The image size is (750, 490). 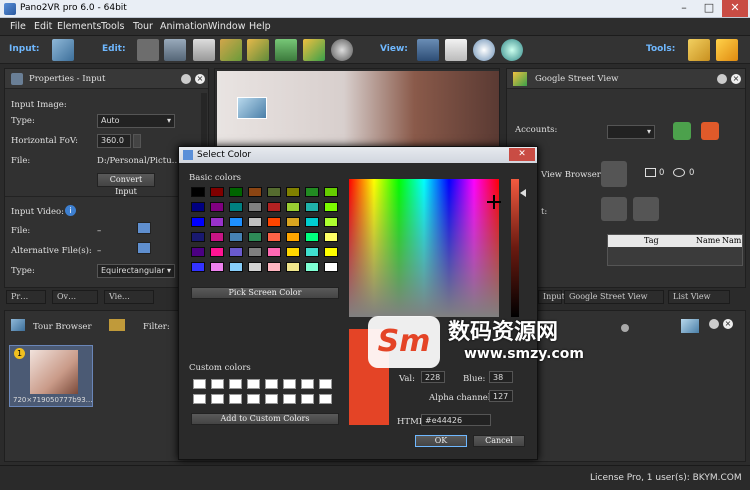 What do you see at coordinates (708, 240) in the screenshot?
I see `column-name: Name` at bounding box center [708, 240].